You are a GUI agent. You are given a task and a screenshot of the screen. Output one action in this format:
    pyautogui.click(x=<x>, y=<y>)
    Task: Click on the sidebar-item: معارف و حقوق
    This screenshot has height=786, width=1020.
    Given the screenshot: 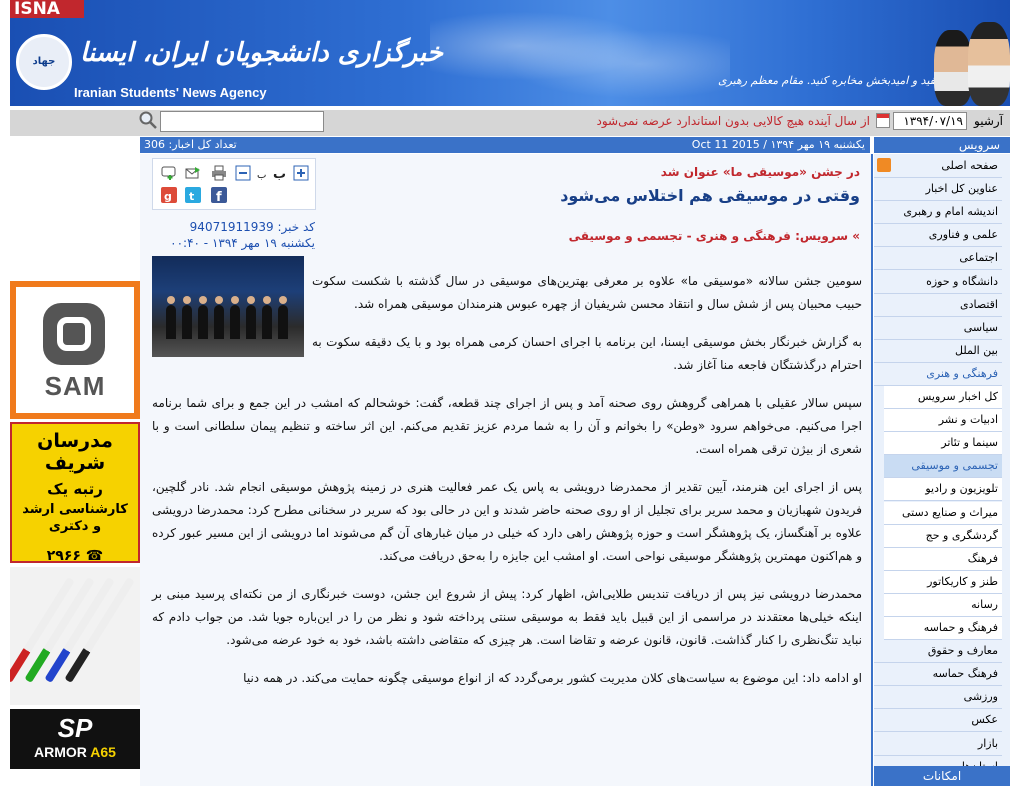 What is the action you would take?
    pyautogui.click(x=938, y=652)
    